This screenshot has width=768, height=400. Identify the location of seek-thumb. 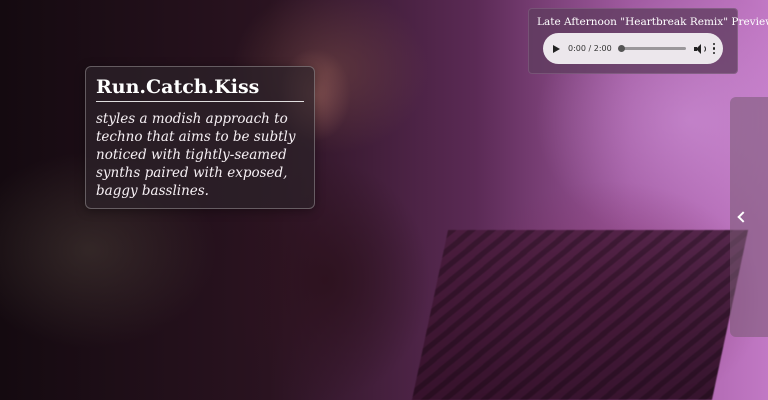
(621, 48).